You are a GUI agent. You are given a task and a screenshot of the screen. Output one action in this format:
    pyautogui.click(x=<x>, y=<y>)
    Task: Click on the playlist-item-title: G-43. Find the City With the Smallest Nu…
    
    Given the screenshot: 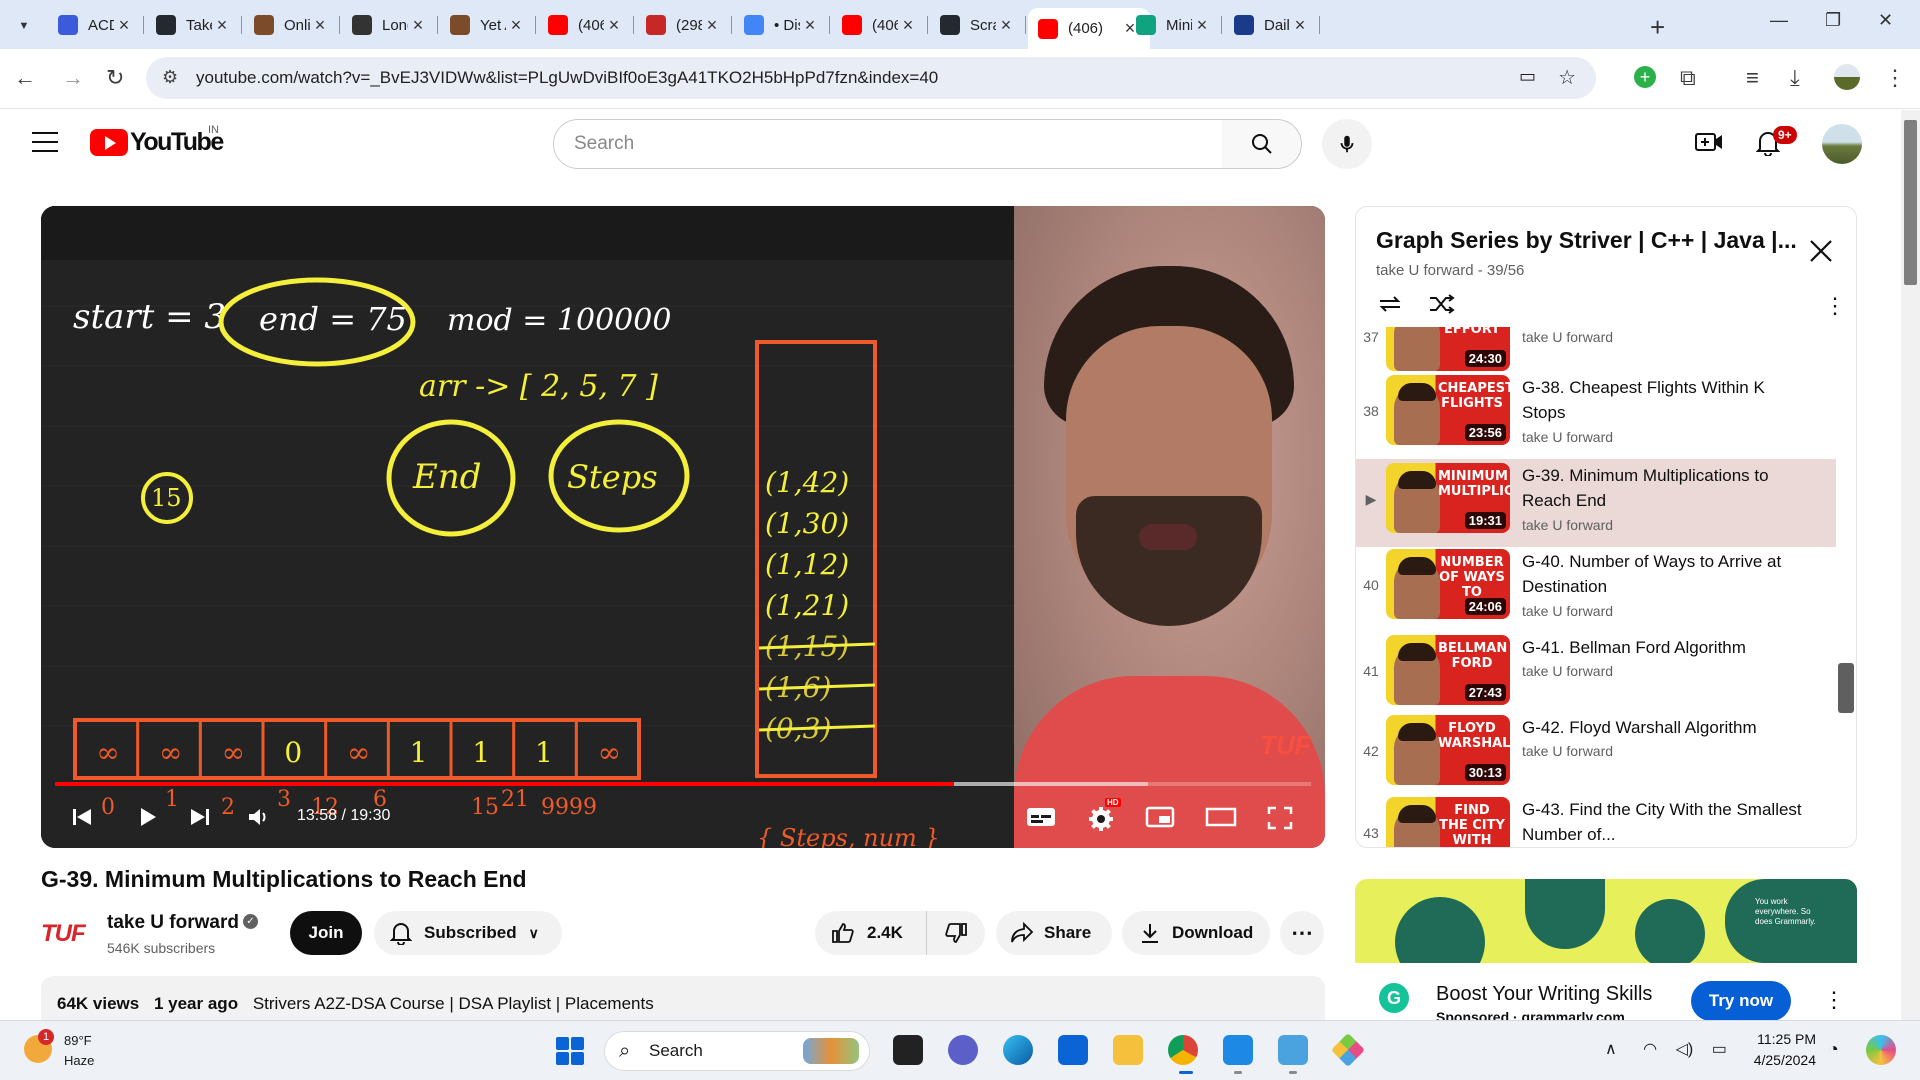 What is the action you would take?
    pyautogui.click(x=1667, y=822)
    